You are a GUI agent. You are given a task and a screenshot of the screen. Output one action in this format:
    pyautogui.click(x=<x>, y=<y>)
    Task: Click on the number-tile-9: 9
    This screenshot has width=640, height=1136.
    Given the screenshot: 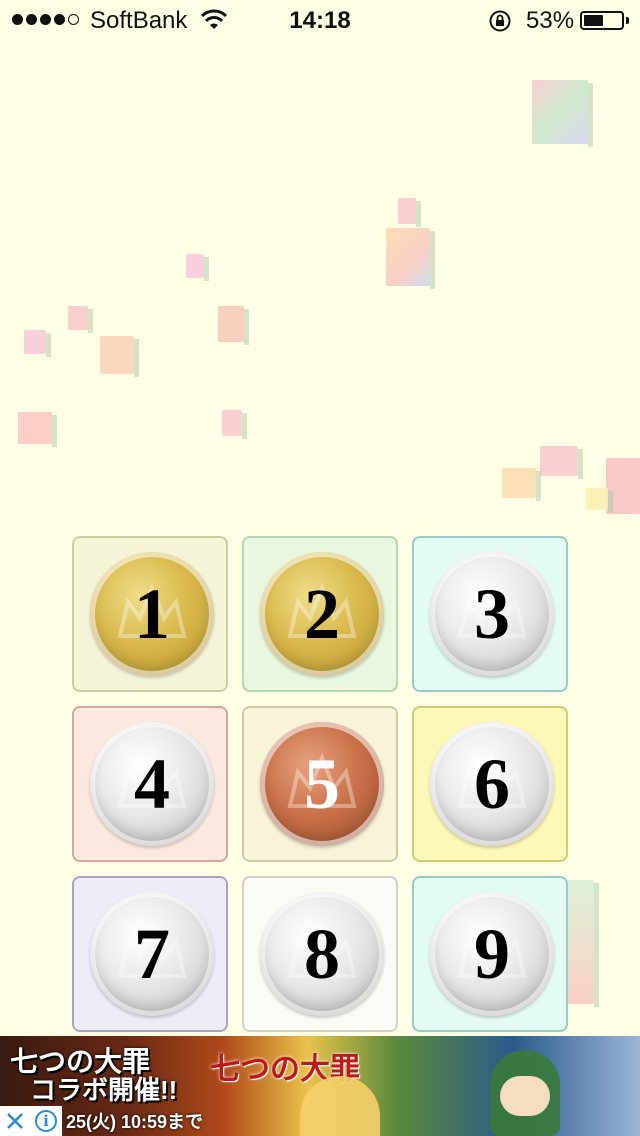 What is the action you would take?
    pyautogui.click(x=490, y=954)
    